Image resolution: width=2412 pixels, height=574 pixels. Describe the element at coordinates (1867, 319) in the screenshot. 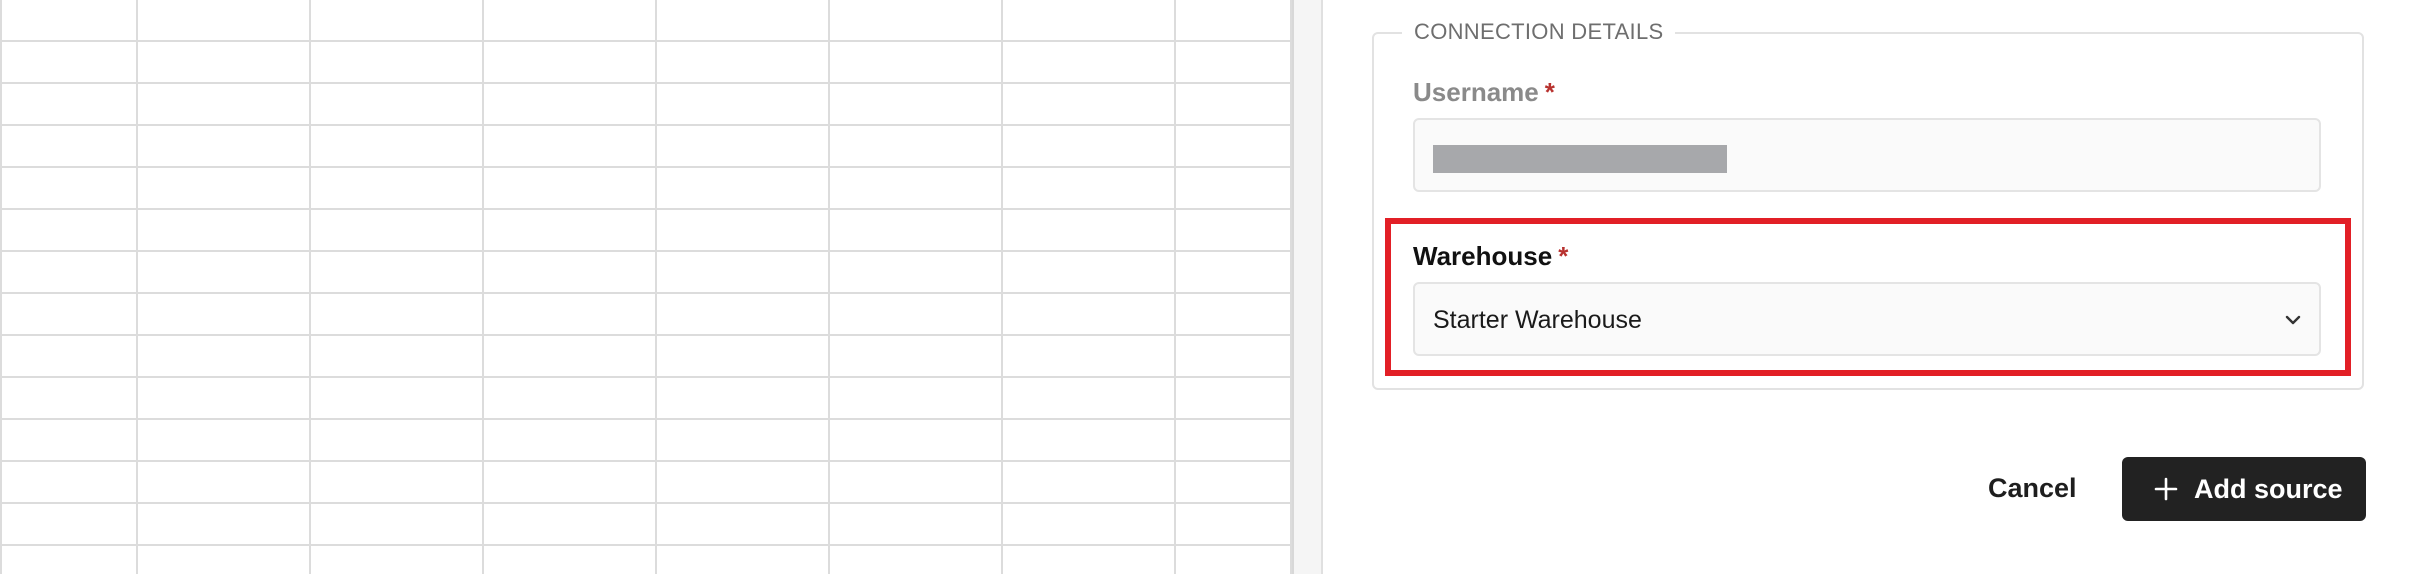

I see `warehouse-select: Starter Warehouse` at that location.